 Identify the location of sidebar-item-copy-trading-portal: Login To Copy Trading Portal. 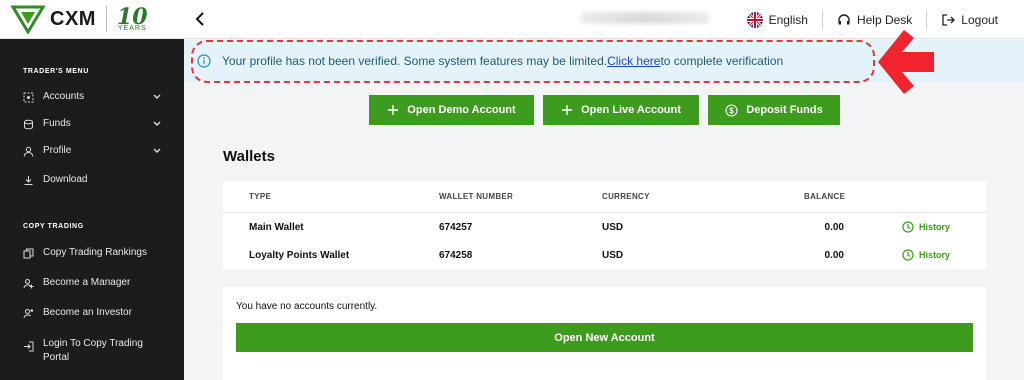
(92, 351).